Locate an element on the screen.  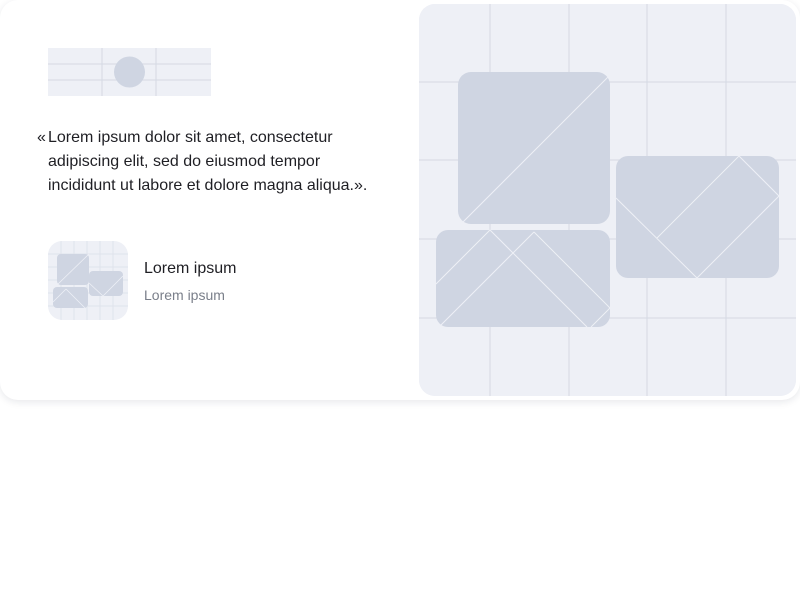
company-logo-placeholder is located at coordinates (129, 72).